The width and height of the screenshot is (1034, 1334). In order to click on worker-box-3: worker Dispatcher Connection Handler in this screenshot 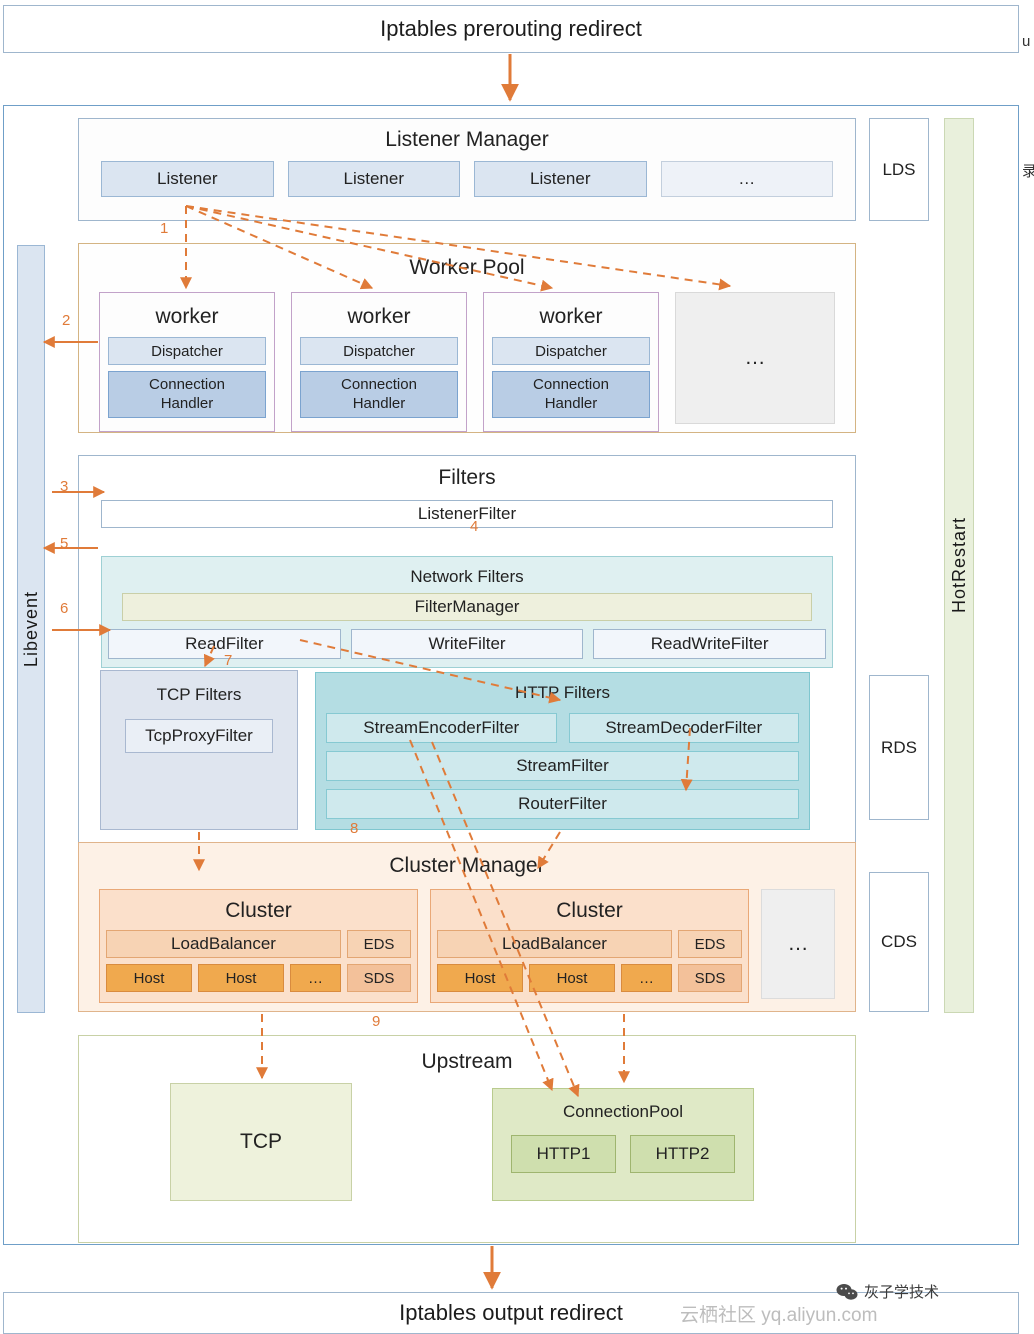, I will do `click(571, 362)`.